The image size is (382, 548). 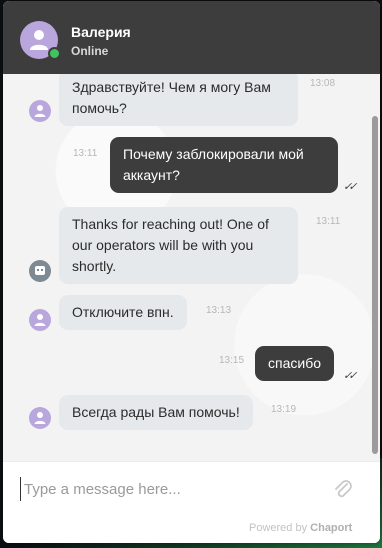 I want to click on brand-name: Chaport, so click(x=331, y=528).